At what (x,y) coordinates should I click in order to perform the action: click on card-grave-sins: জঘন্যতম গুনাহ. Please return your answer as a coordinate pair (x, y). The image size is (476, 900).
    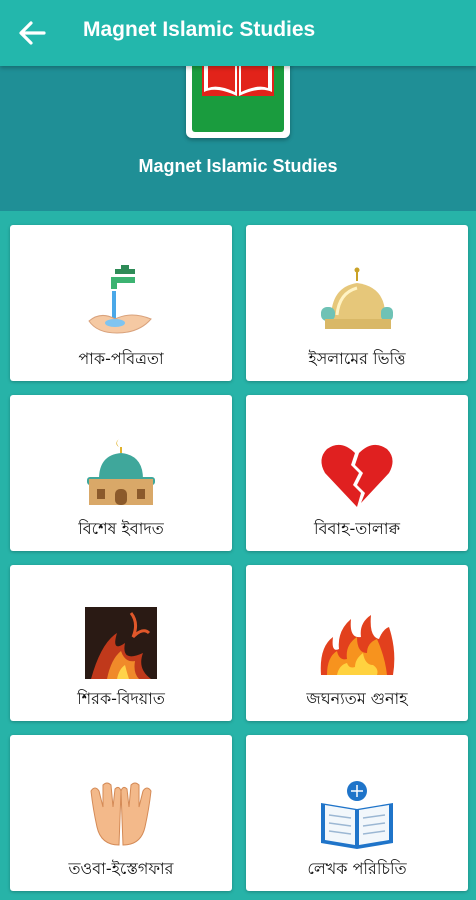
    Looking at the image, I should click on (357, 643).